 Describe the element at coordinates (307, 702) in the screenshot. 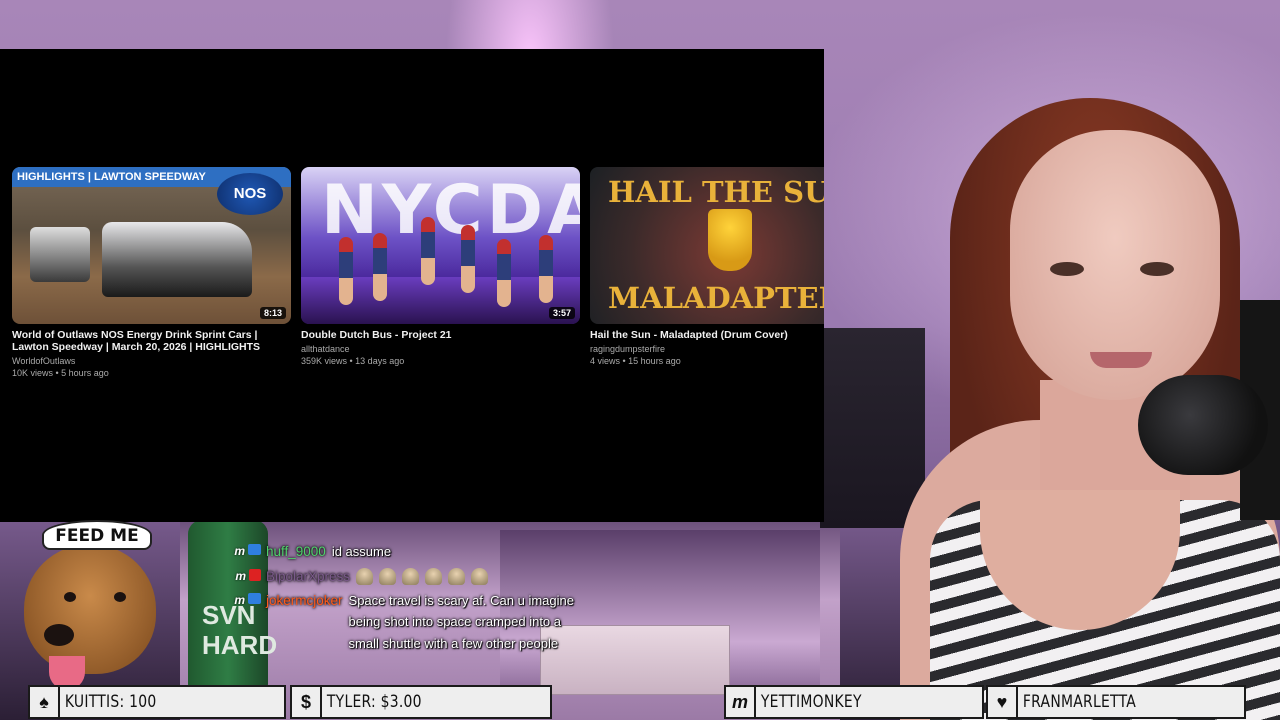

I see `dollar-icon: $` at that location.